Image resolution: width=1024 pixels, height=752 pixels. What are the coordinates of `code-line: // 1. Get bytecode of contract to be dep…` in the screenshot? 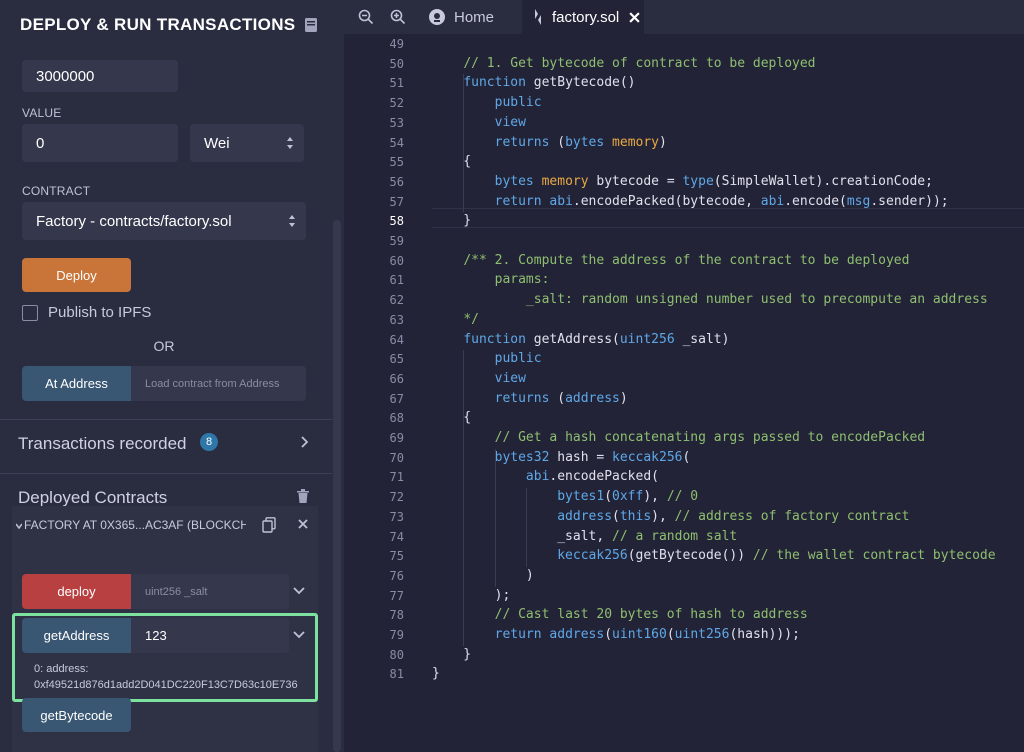 It's located at (624, 63).